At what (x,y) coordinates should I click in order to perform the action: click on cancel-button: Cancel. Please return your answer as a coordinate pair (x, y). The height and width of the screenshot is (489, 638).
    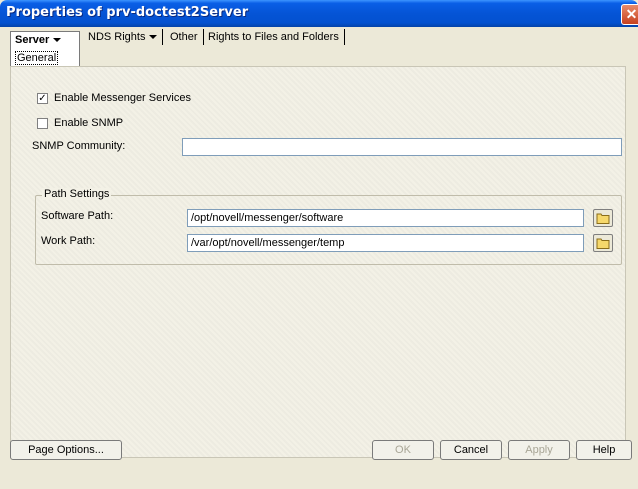
    Looking at the image, I should click on (471, 450).